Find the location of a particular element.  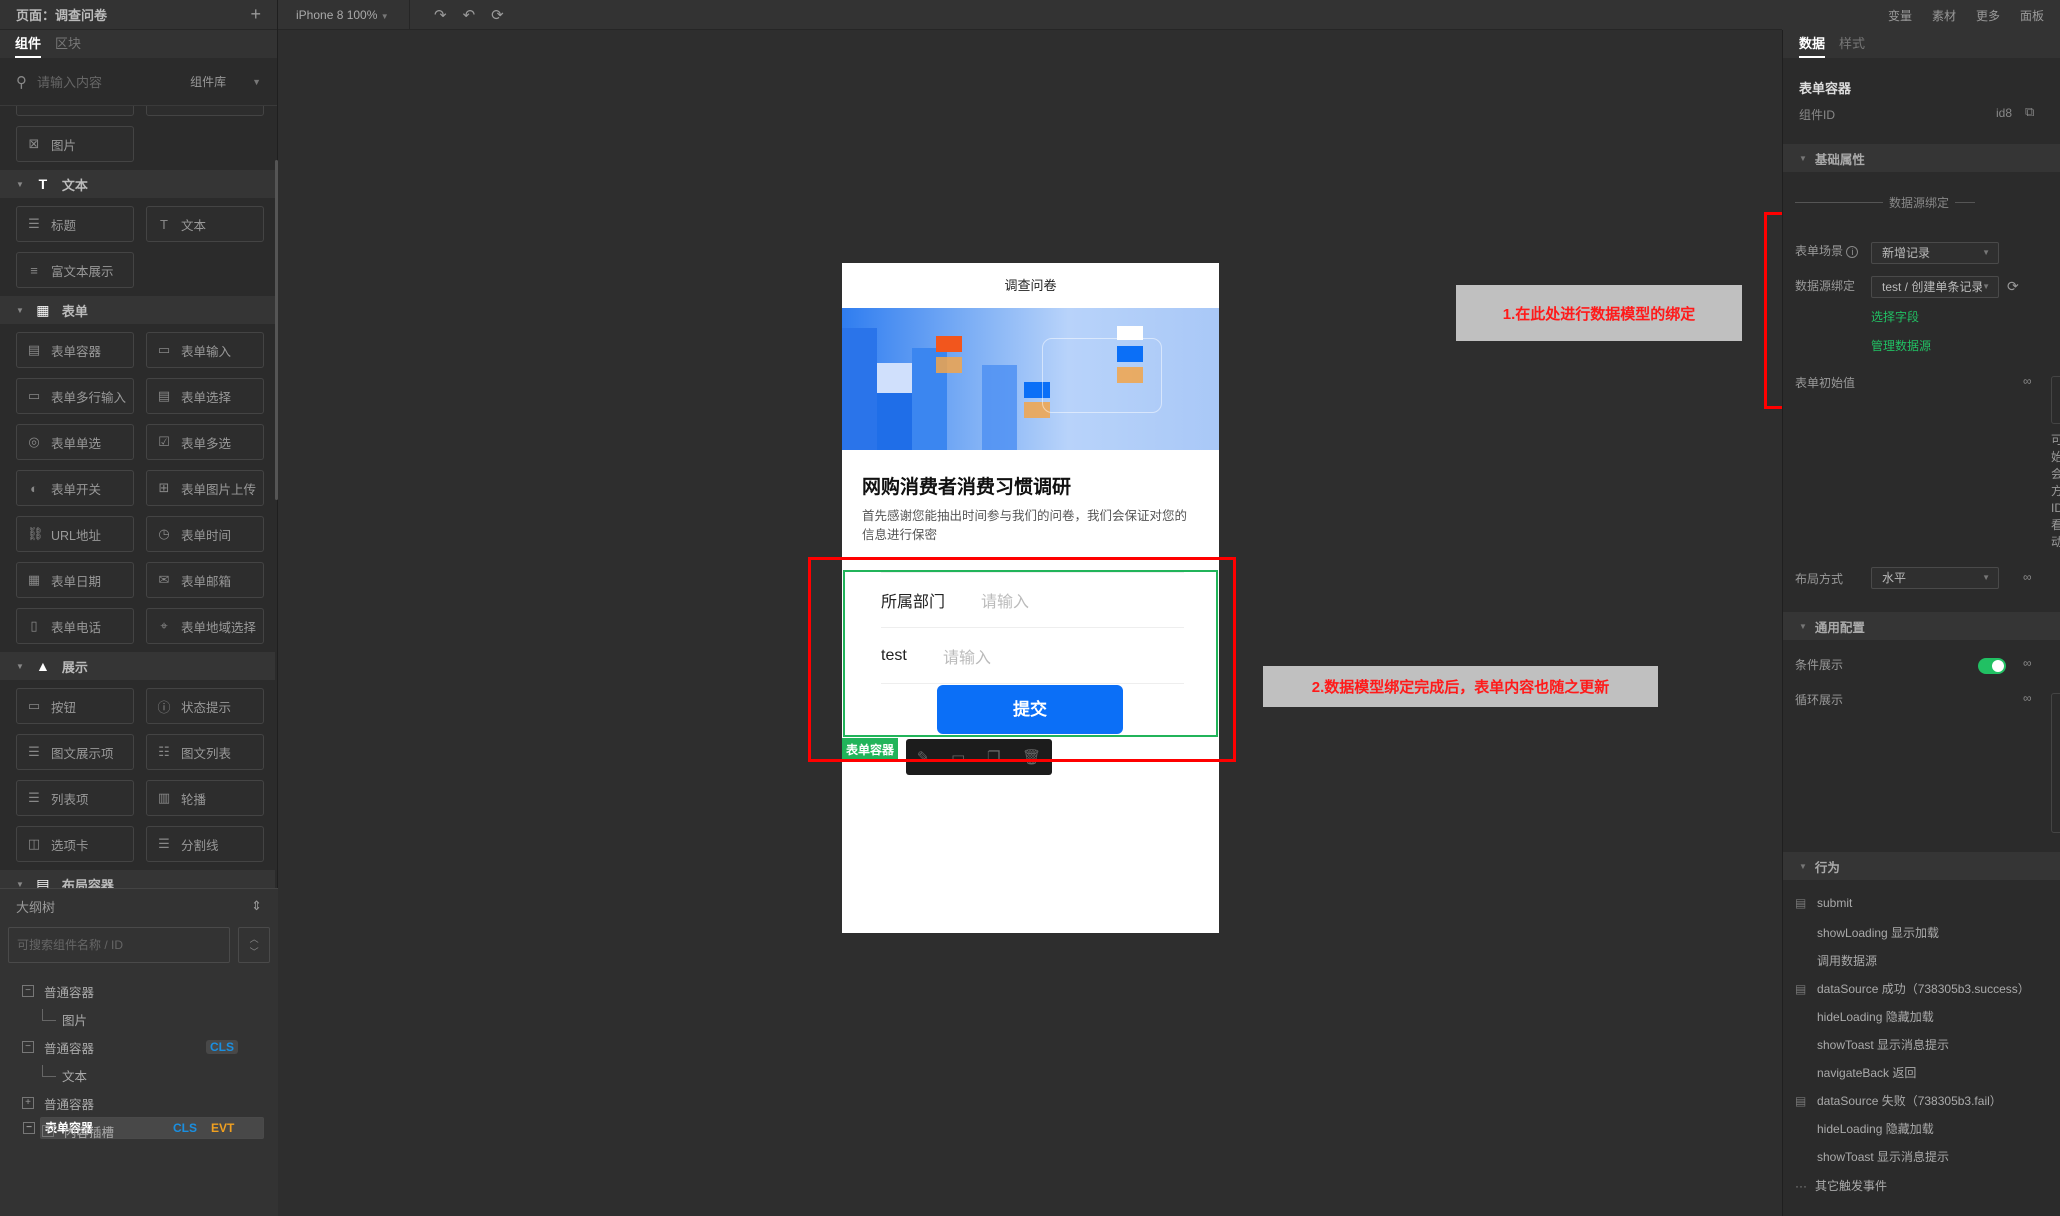

form-scene-select: 新增记录 ▼ is located at coordinates (1935, 253).